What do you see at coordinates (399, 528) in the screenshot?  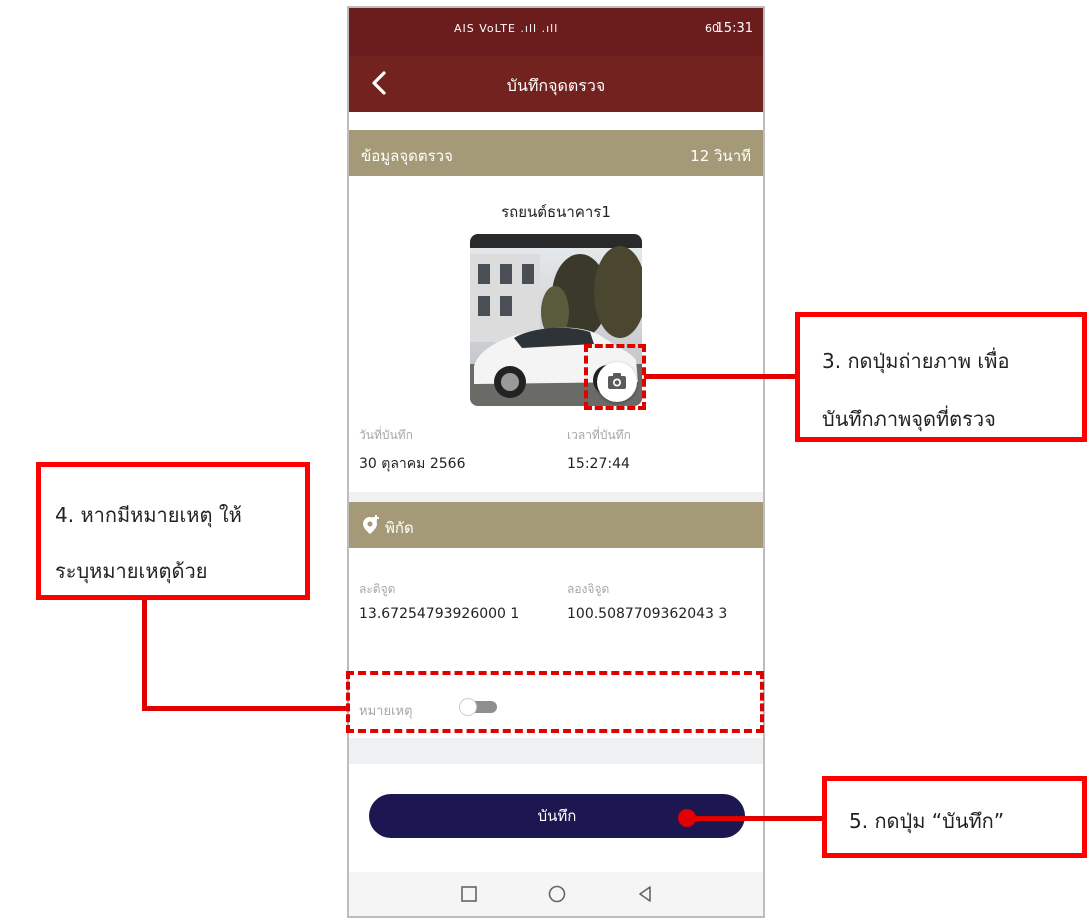 I see `coordinates-label: พิกัด` at bounding box center [399, 528].